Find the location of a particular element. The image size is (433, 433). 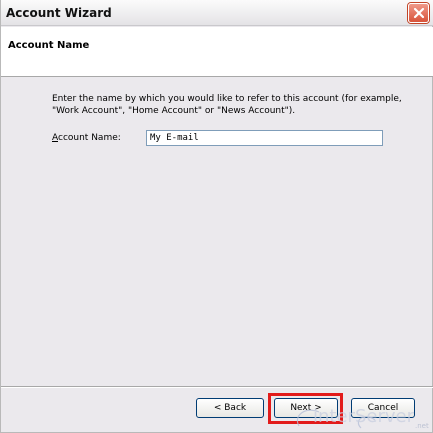

next-button: Next > is located at coordinates (306, 408).